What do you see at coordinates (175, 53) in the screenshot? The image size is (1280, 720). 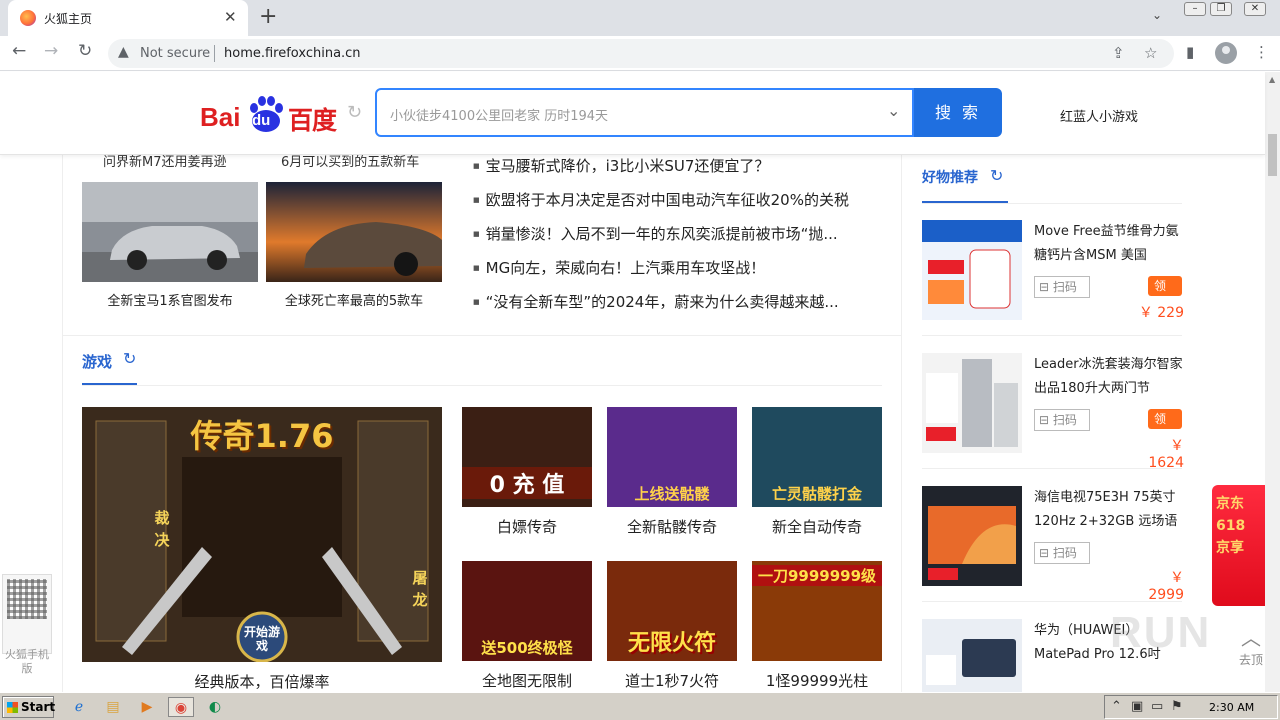 I see `not-secure-label: Not secure` at bounding box center [175, 53].